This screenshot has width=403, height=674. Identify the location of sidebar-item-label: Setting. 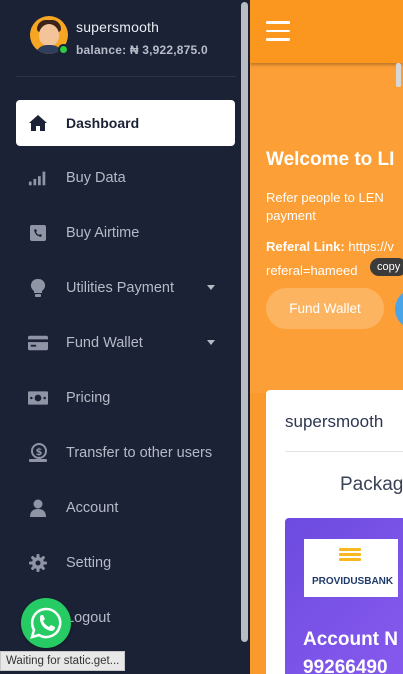
(89, 563).